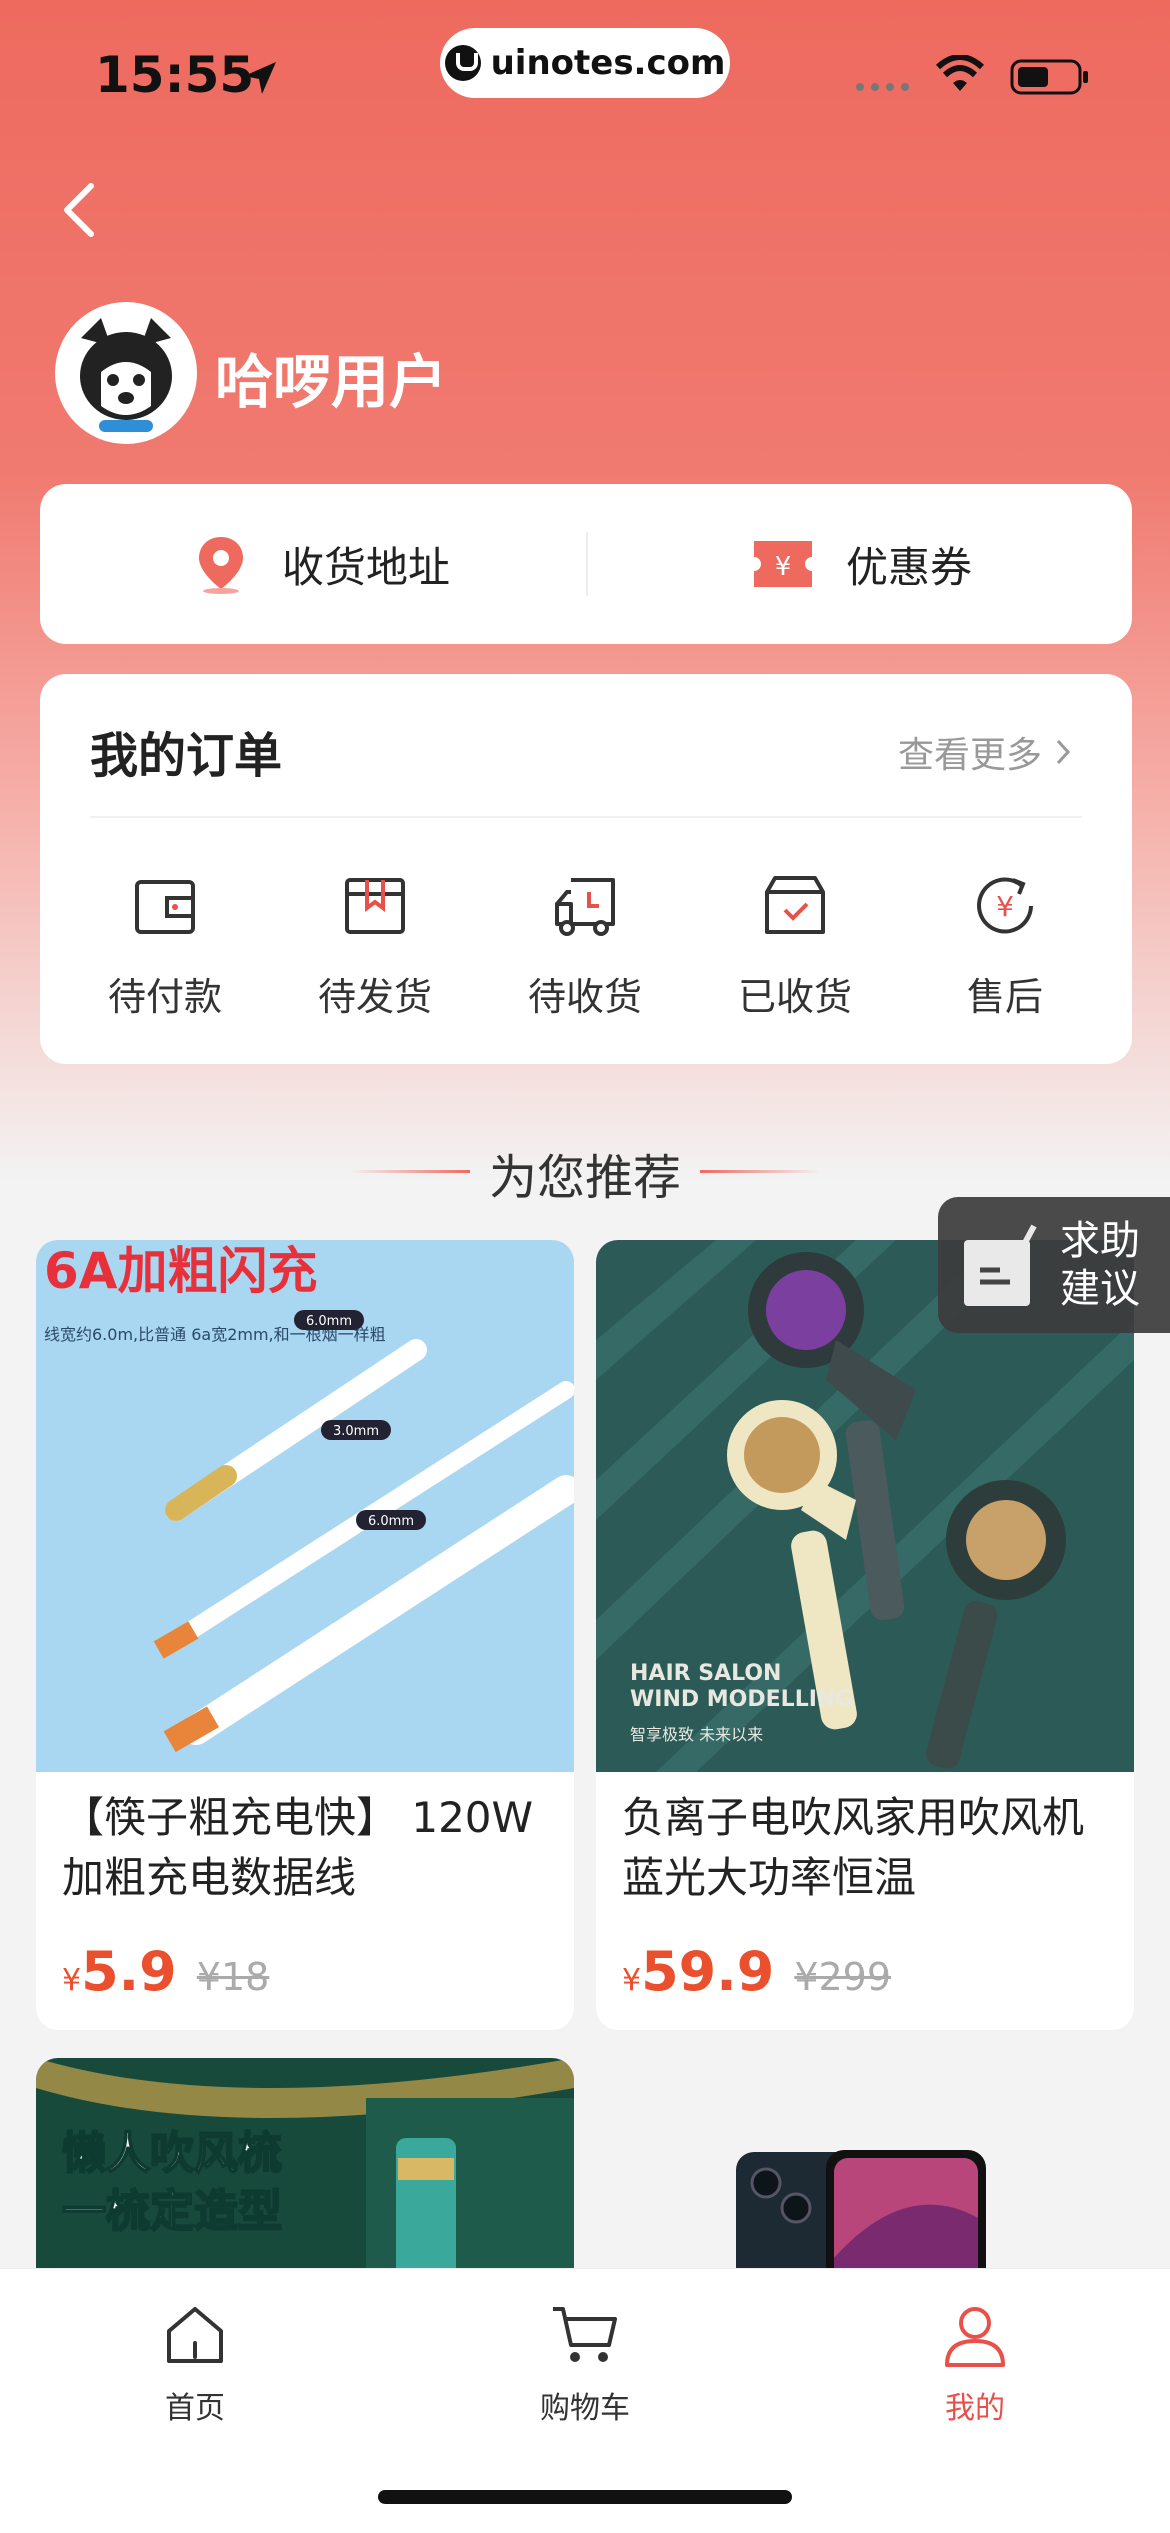 This screenshot has height=2533, width=1170. What do you see at coordinates (331, 382) in the screenshot?
I see `username: 哈啰用户` at bounding box center [331, 382].